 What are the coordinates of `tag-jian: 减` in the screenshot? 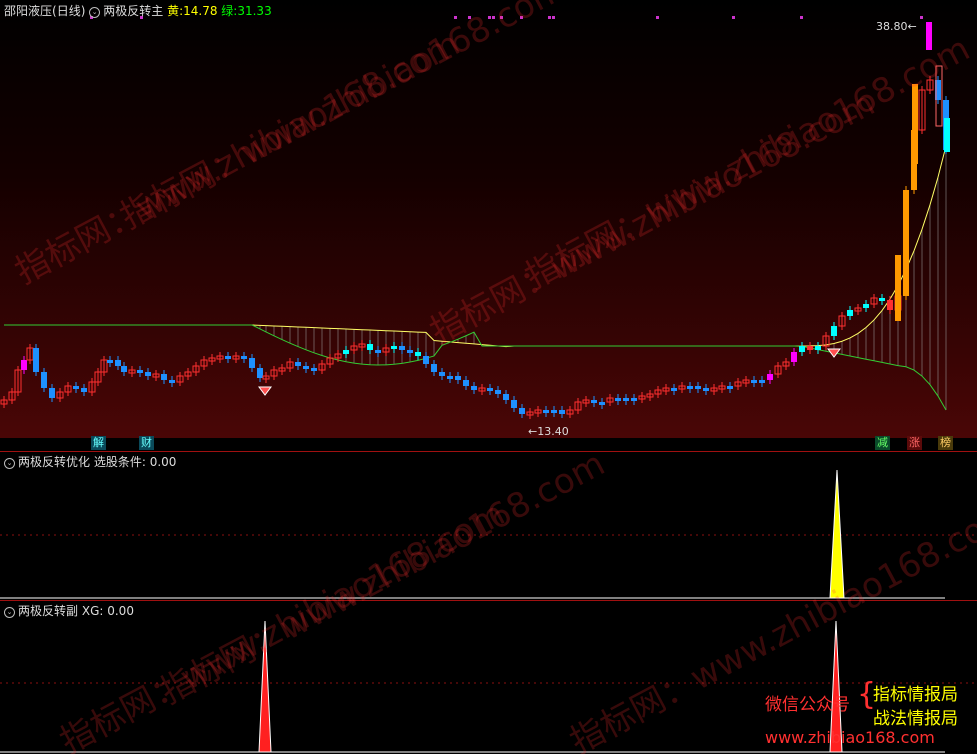 It's located at (882, 443).